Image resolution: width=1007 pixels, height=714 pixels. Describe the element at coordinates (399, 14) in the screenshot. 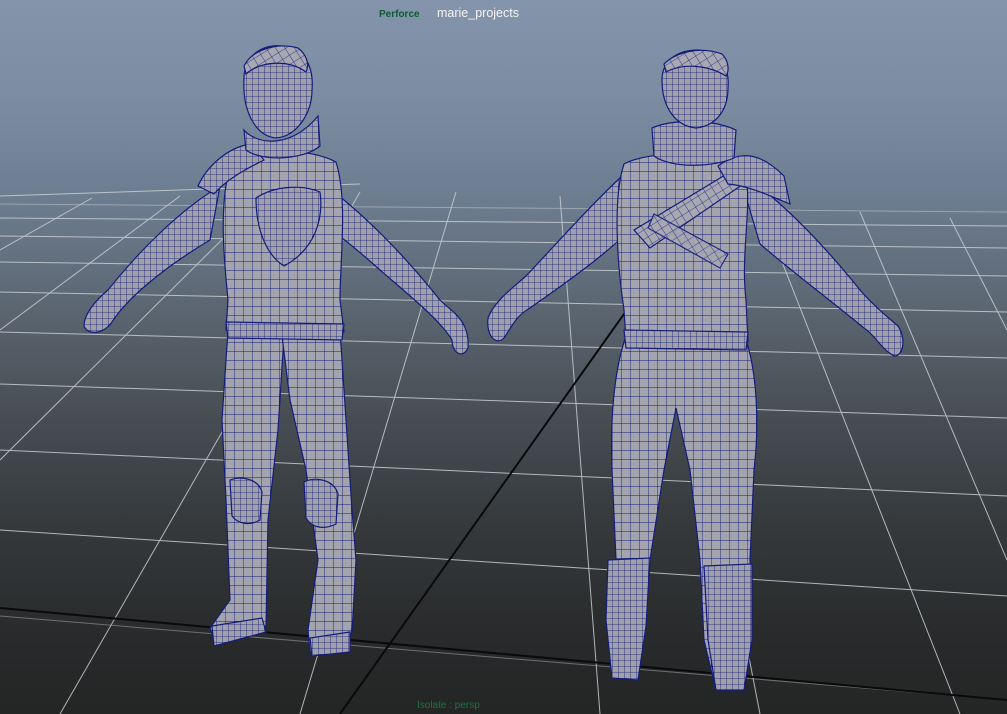

I see `perforce-label: Perforce` at that location.